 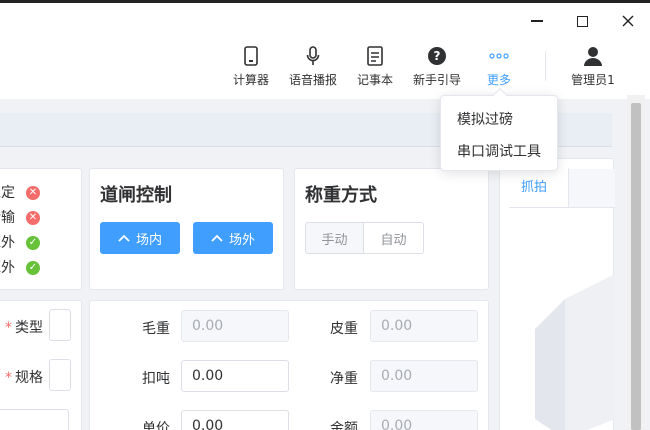 I want to click on vehicle-extra-field, so click(x=34, y=419).